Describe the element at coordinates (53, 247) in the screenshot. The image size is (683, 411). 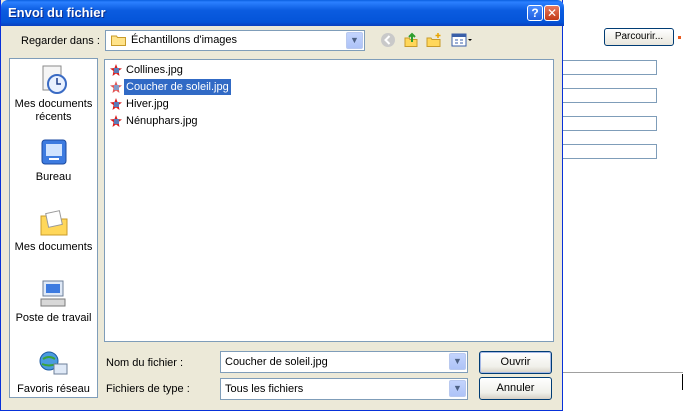
I see `place-label: Mes documents` at that location.